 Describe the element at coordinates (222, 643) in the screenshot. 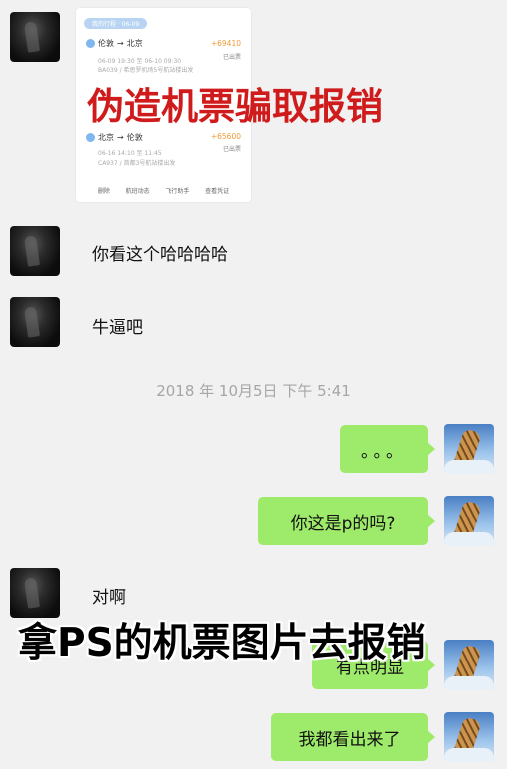

I see `caption-overlay-bottom: 拿PS的机票图片去报销` at that location.